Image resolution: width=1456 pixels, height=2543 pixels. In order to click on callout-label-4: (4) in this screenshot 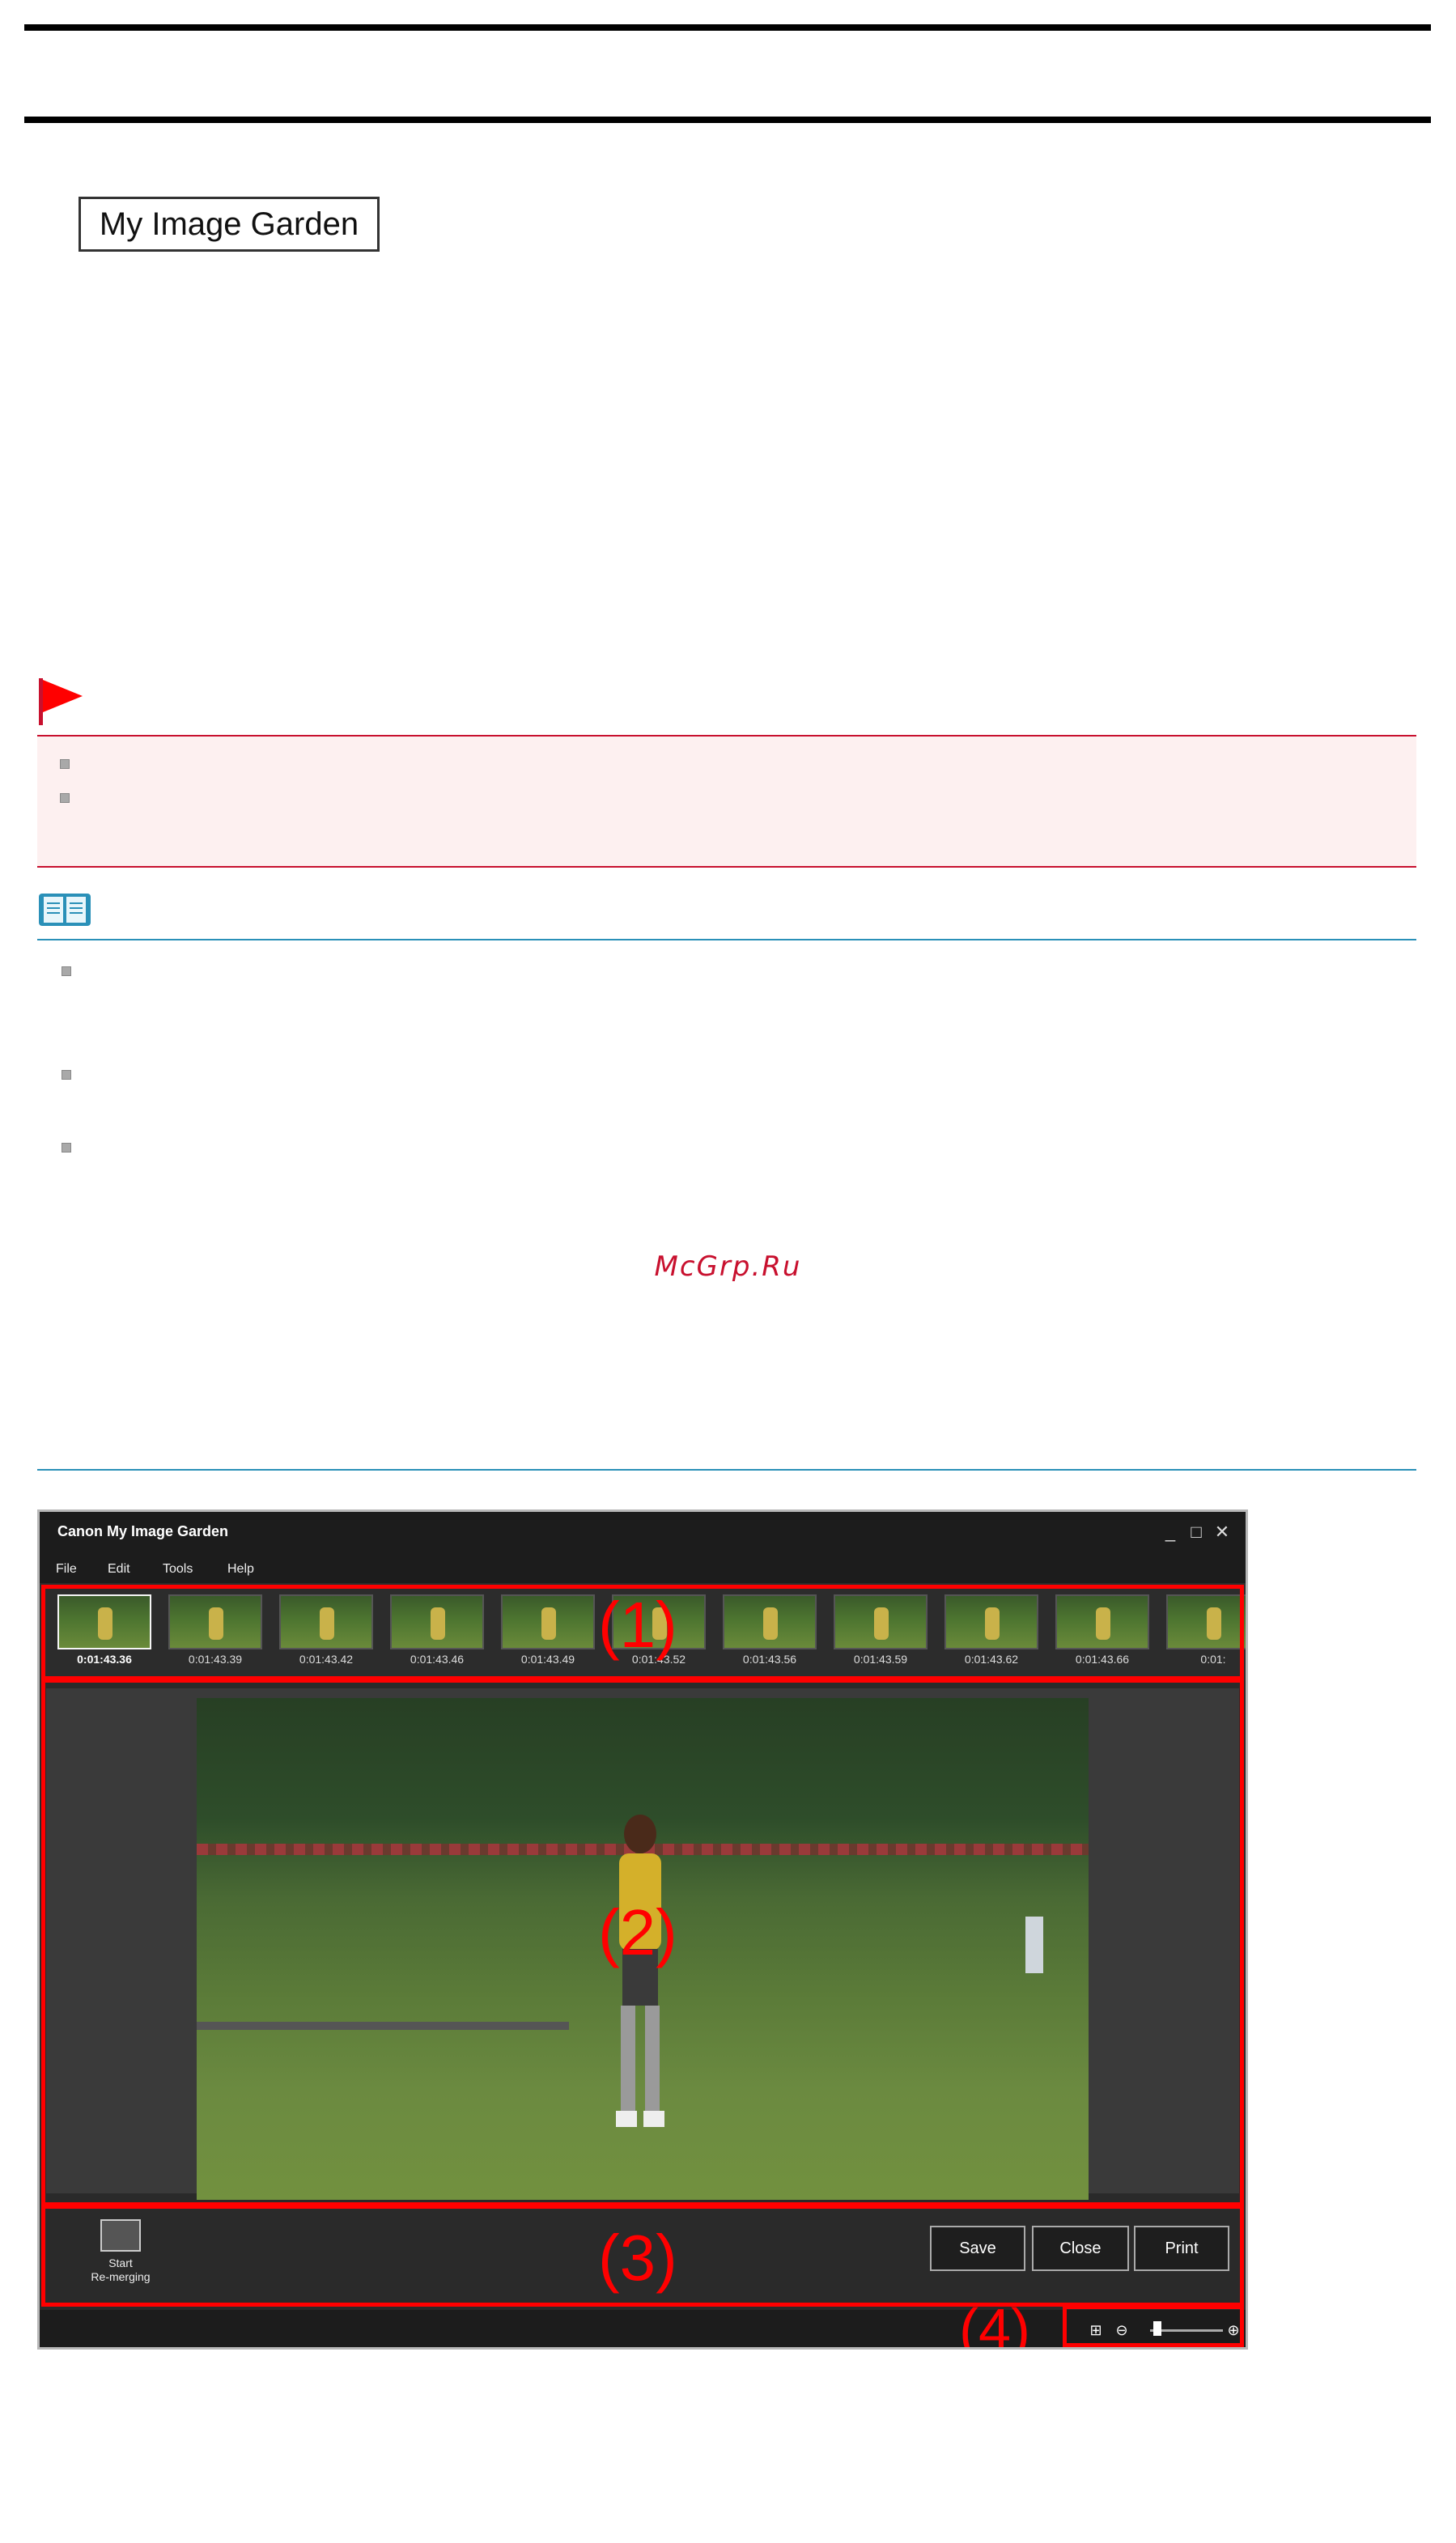, I will do `click(994, 2324)`.